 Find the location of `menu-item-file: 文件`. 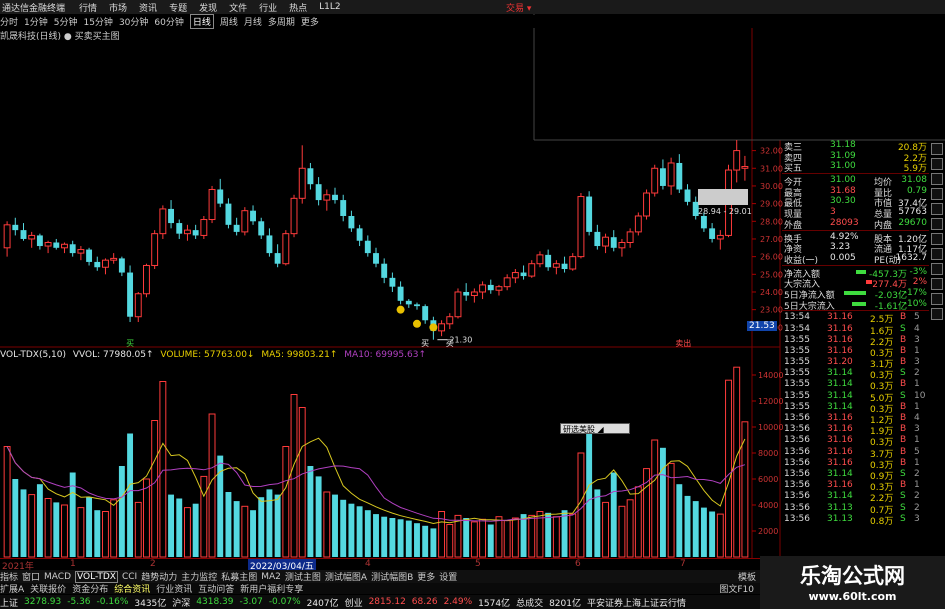

menu-item-file: 文件 is located at coordinates (238, 7).